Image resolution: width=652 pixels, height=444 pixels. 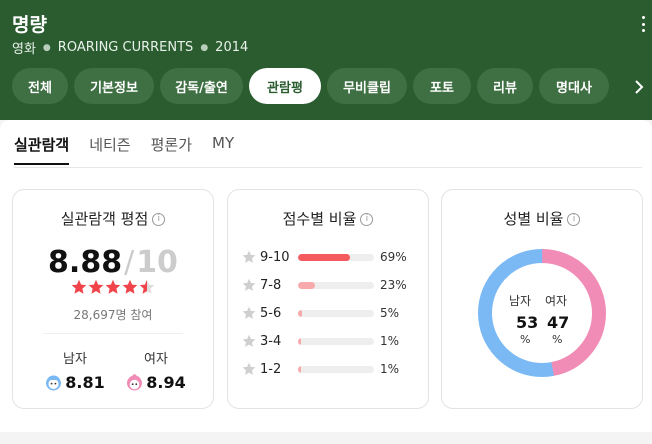 What do you see at coordinates (157, 262) in the screenshot?
I see `score-max: 10` at bounding box center [157, 262].